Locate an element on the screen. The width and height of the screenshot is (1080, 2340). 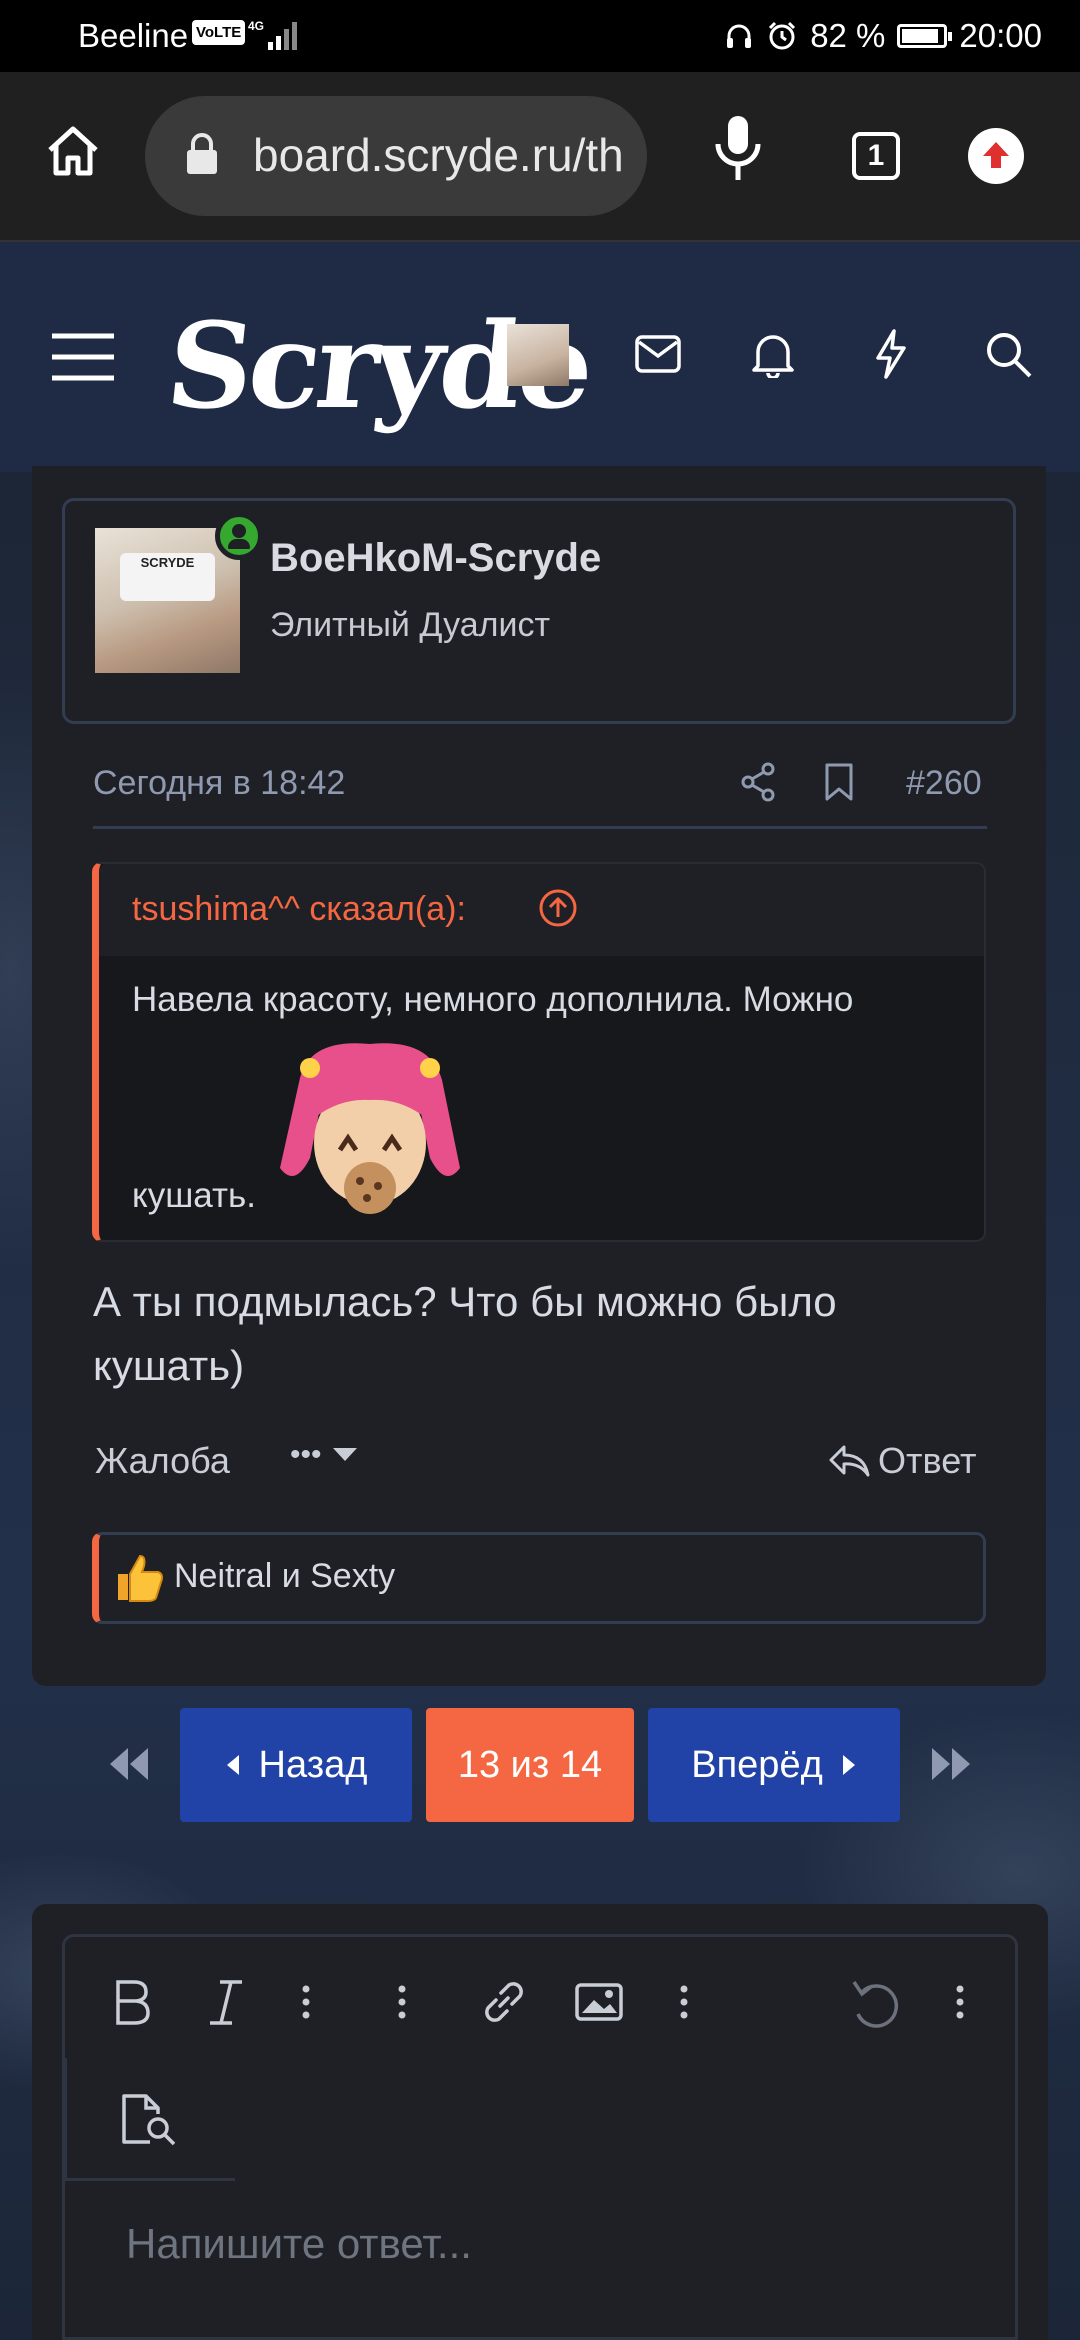
quote-text-line2: кушать. is located at coordinates (194, 1195).